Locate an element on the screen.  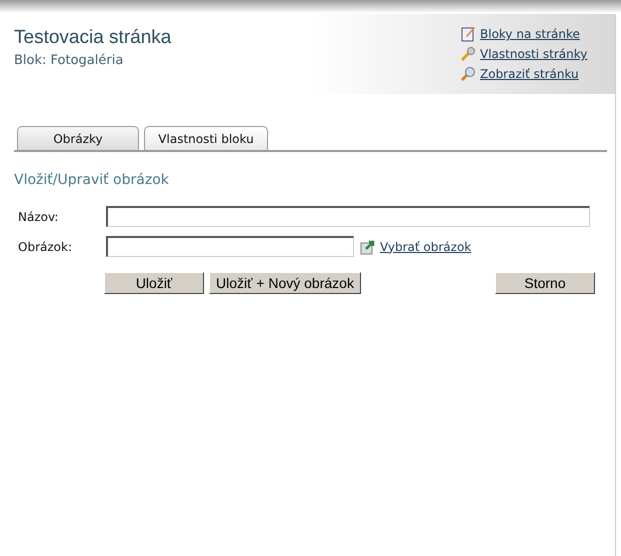
block-subtitle: Blok: Fotogaléria is located at coordinates (69, 60).